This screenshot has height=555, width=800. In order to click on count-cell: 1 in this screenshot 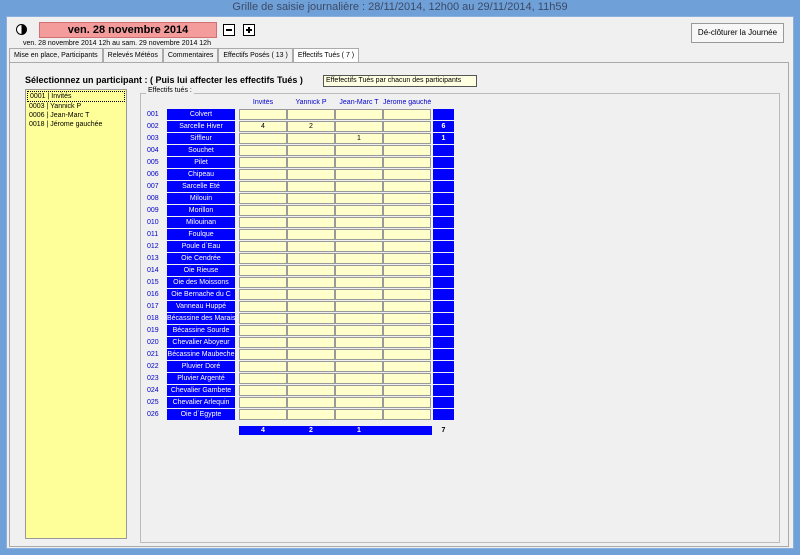, I will do `click(359, 138)`.